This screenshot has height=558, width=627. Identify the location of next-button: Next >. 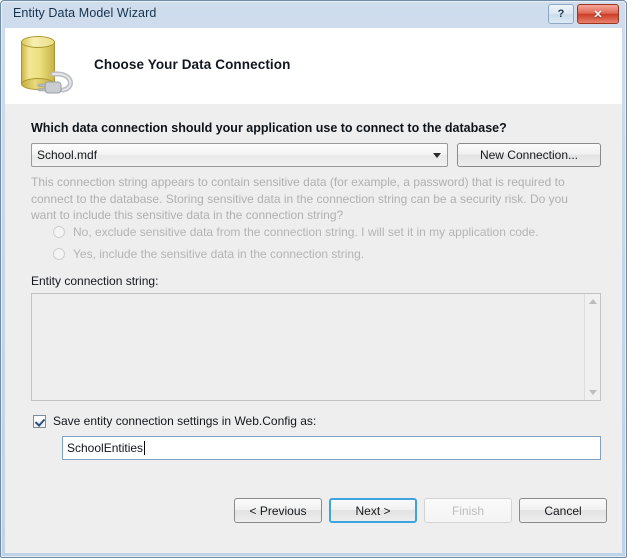
(373, 510).